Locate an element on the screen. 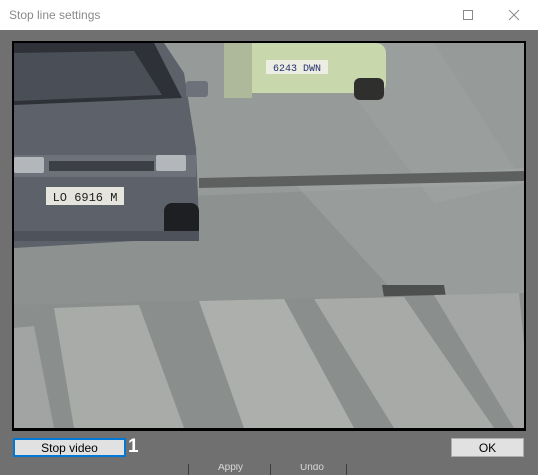 The height and width of the screenshot is (475, 538). maximize-button is located at coordinates (468, 15).